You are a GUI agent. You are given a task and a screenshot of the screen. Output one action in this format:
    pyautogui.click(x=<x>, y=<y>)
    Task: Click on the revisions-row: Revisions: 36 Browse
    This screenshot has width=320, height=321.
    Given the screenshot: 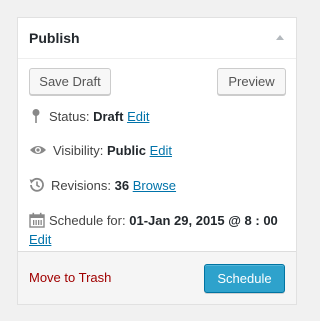 What is the action you would take?
    pyautogui.click(x=102, y=186)
    